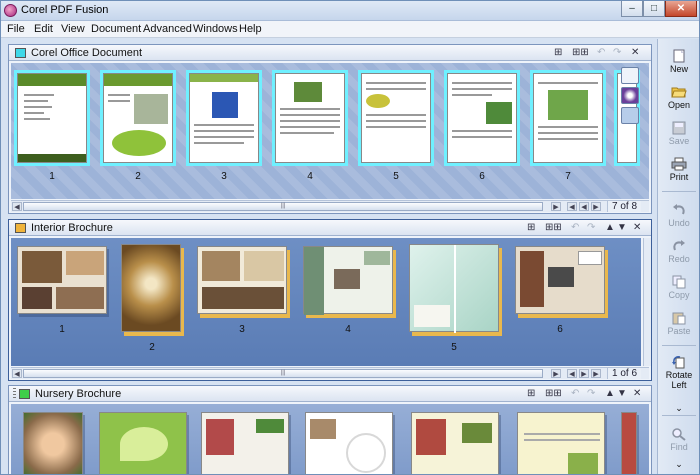 The image size is (700, 475). What do you see at coordinates (116, 29) in the screenshot?
I see `menu-document: Document` at bounding box center [116, 29].